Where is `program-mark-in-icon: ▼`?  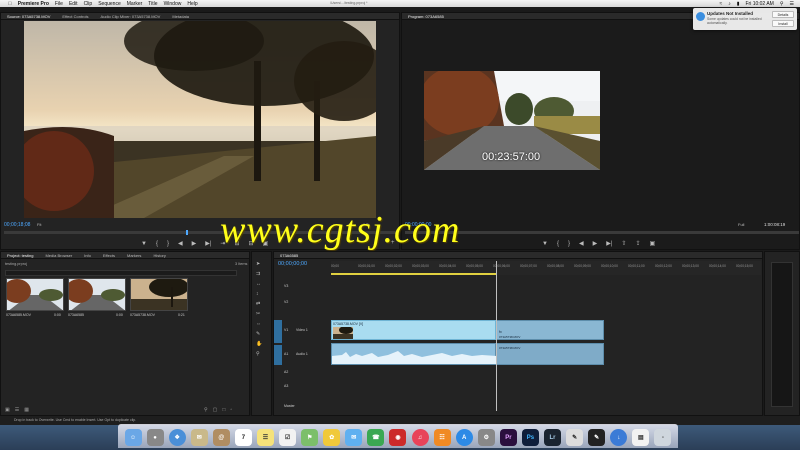 program-mark-in-icon: ▼ is located at coordinates (545, 244).